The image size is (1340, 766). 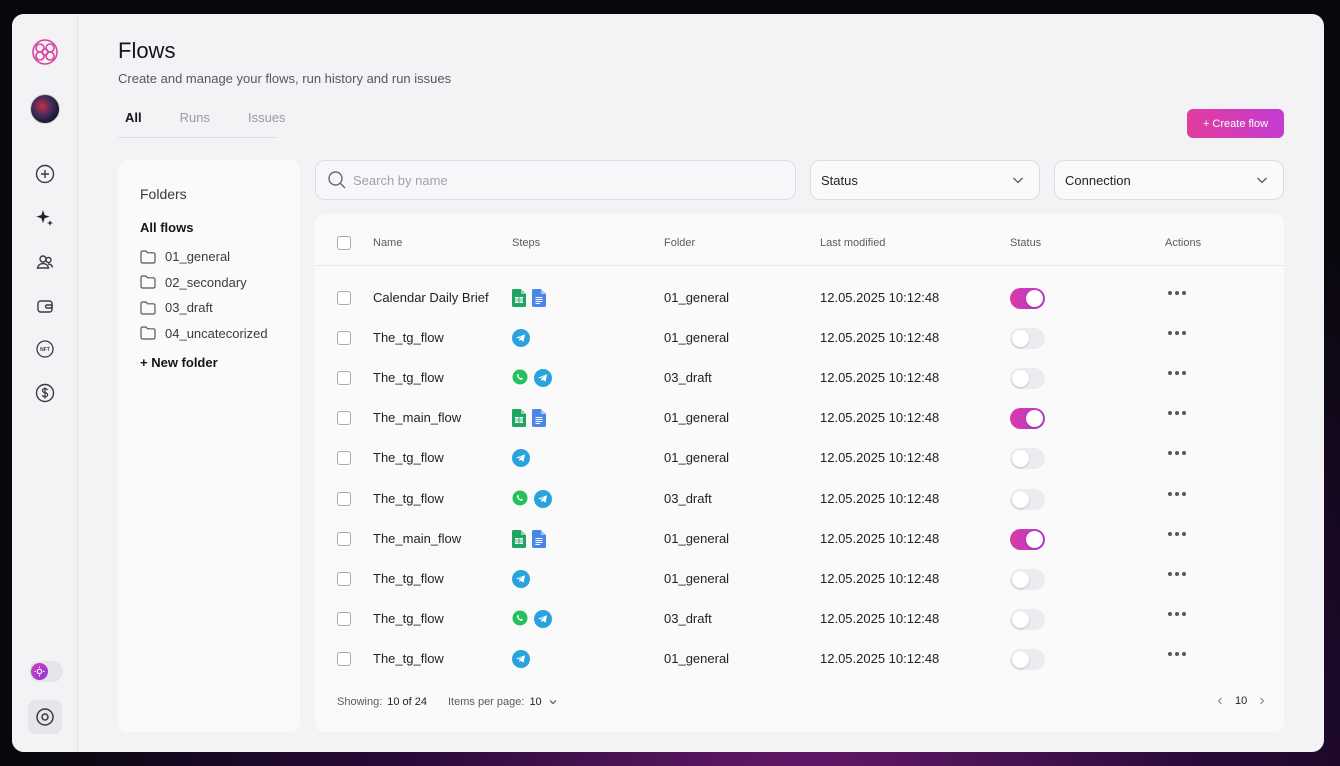 I want to click on svg-text: NFT, so click(x=45, y=350).